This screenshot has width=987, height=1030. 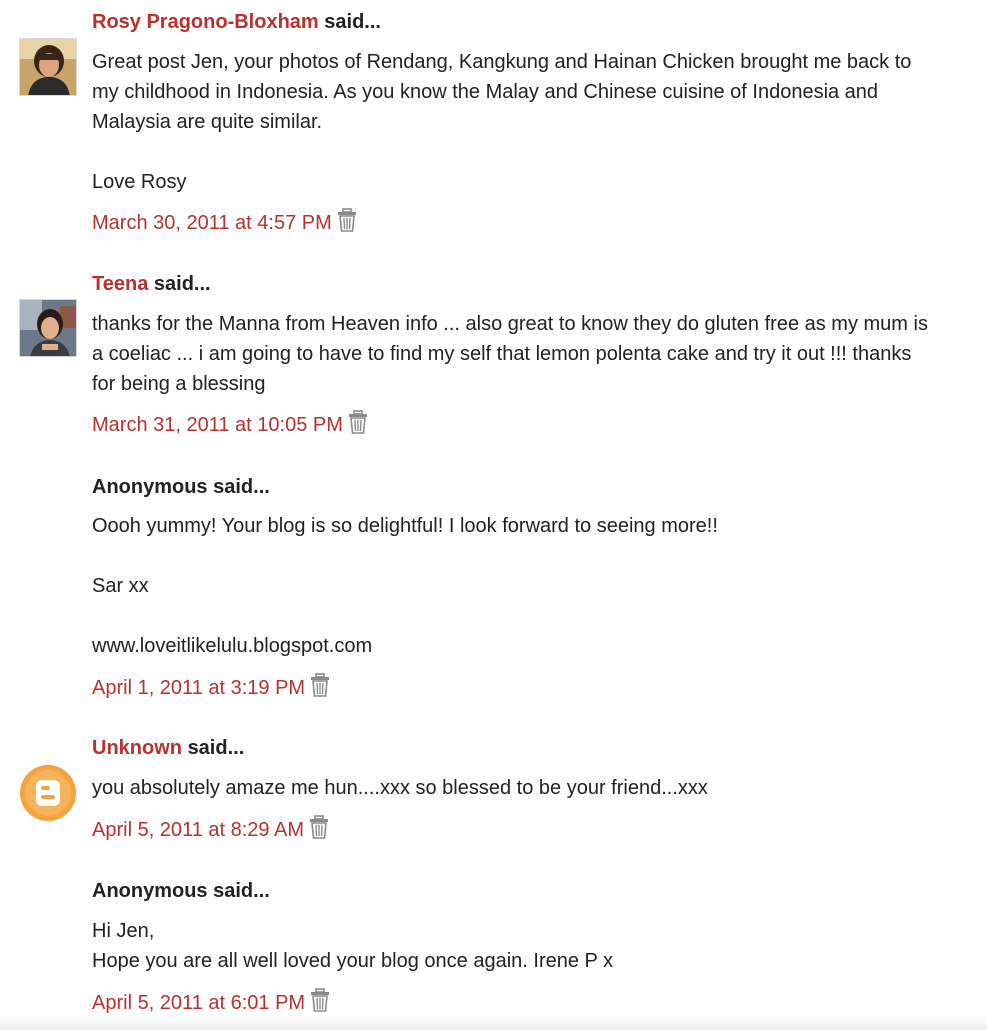 I want to click on comment-timestamp: April 1, 2011 at 3:19 PM, so click(x=198, y=688).